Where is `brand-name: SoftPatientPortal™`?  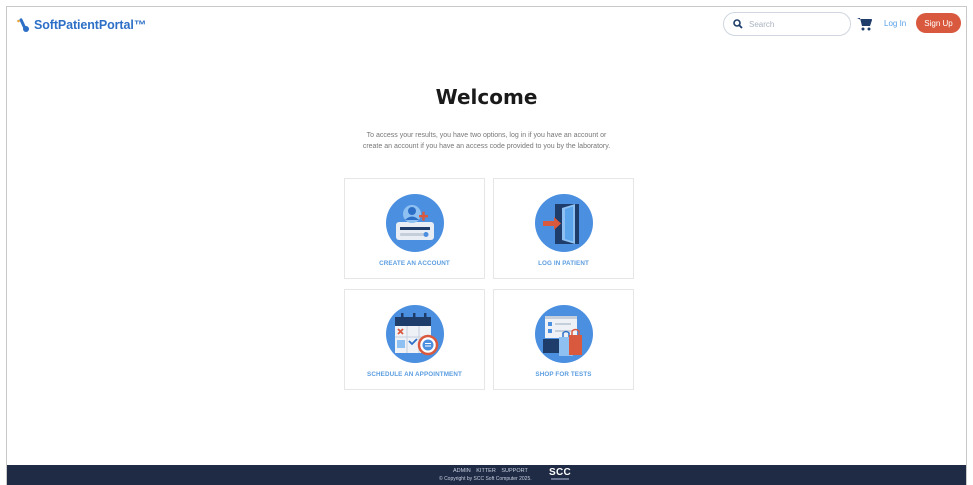 brand-name: SoftPatientPortal™ is located at coordinates (90, 25).